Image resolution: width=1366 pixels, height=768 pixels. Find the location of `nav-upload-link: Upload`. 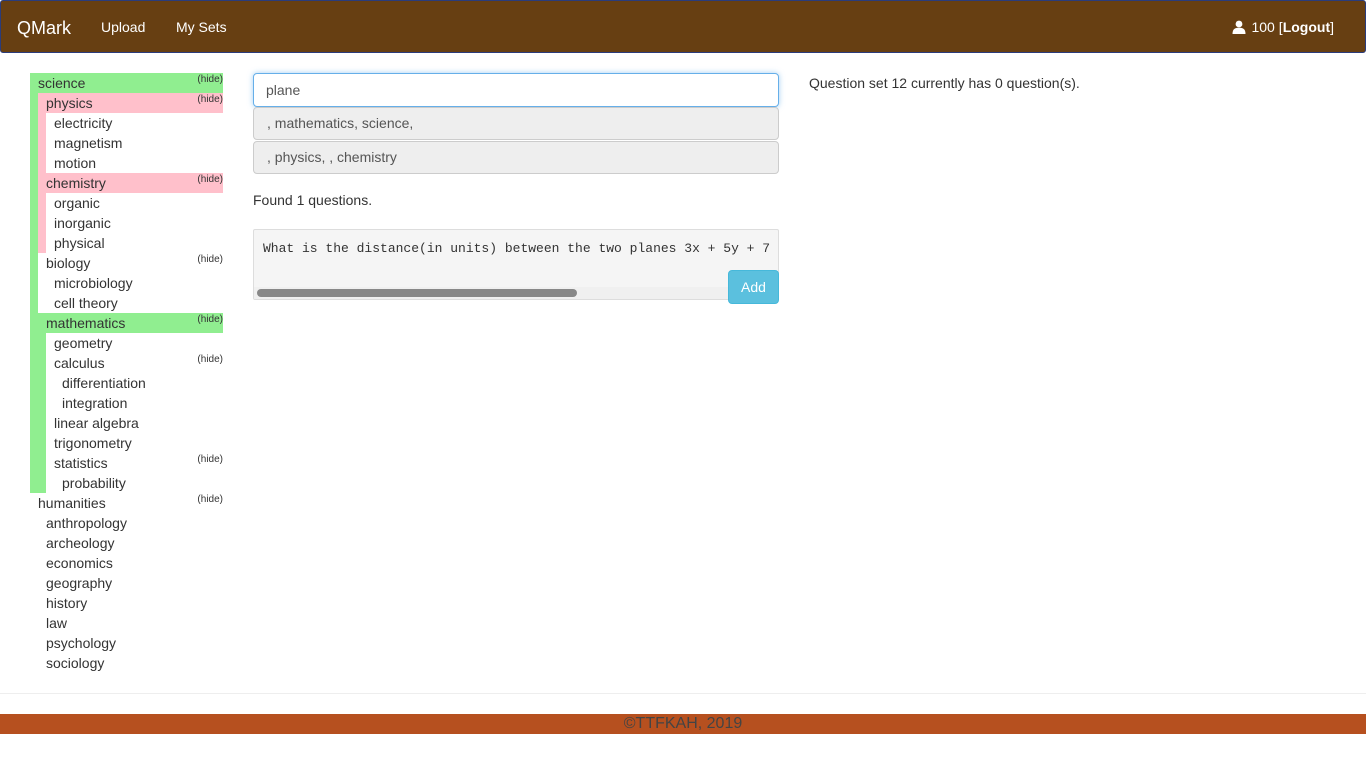

nav-upload-link: Upload is located at coordinates (123, 27).